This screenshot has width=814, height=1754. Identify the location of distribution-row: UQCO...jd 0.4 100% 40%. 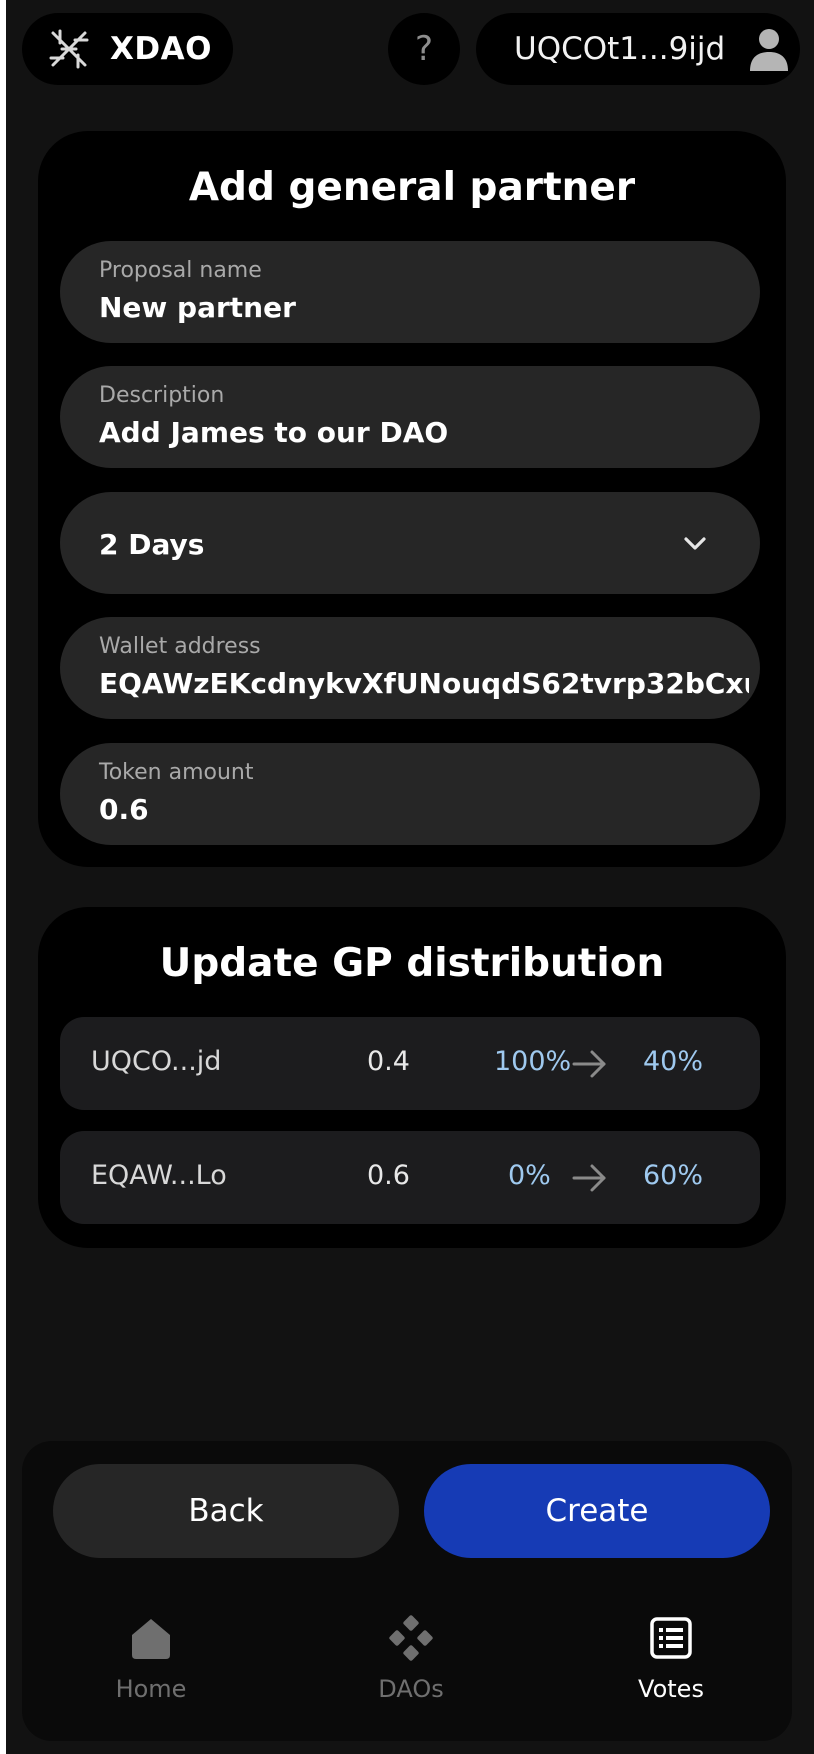
(410, 1063).